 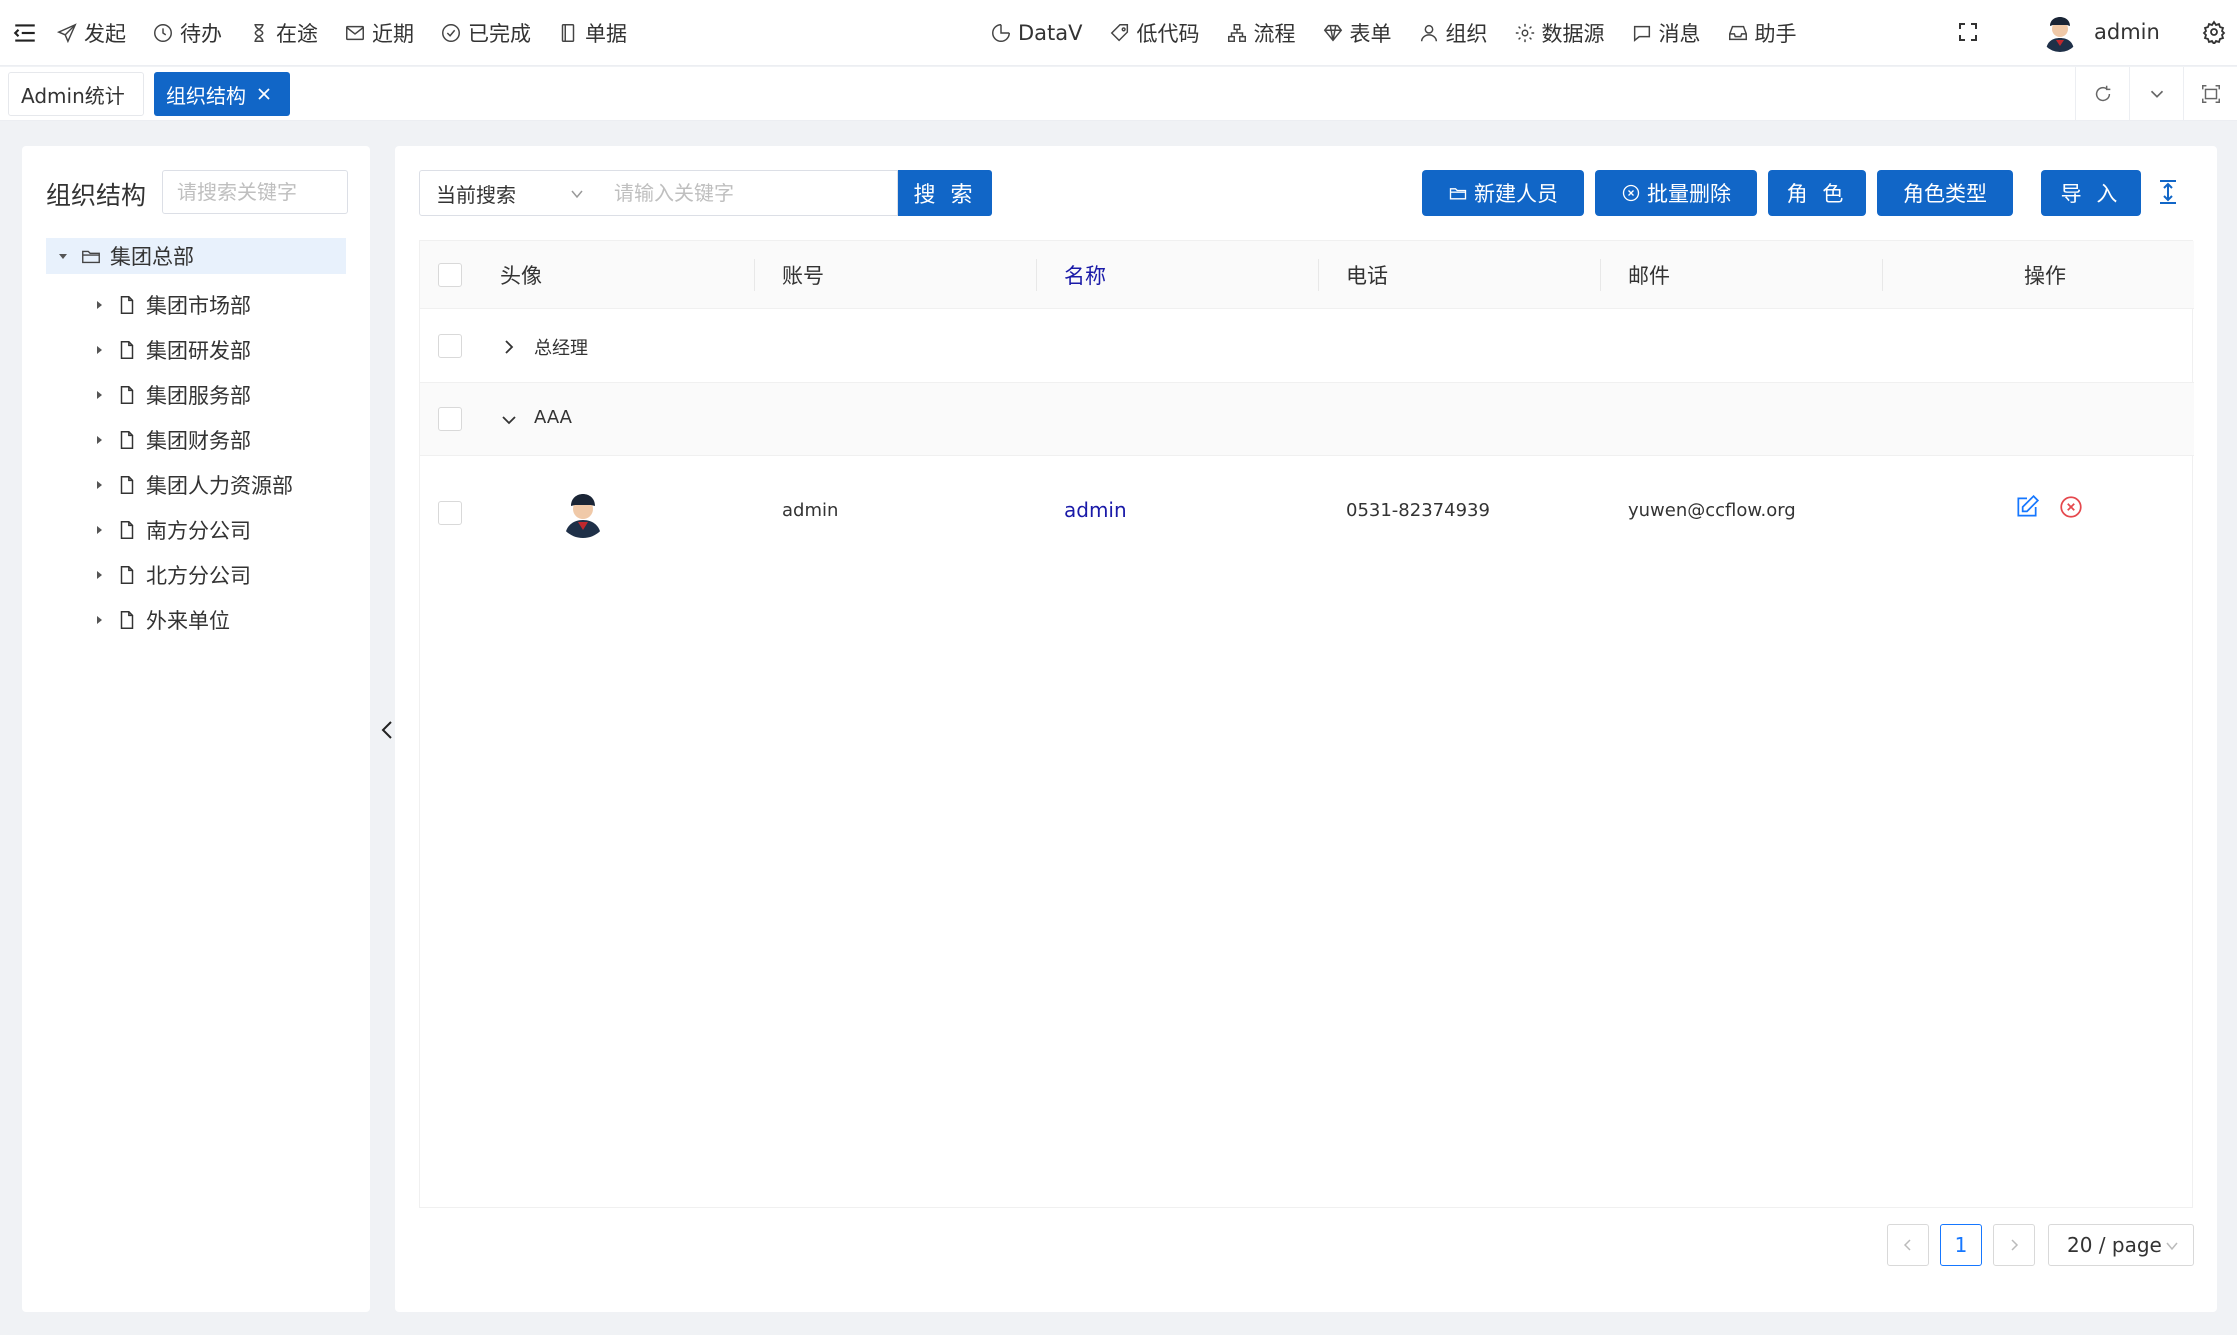 What do you see at coordinates (2214, 32) in the screenshot?
I see `settings-icon` at bounding box center [2214, 32].